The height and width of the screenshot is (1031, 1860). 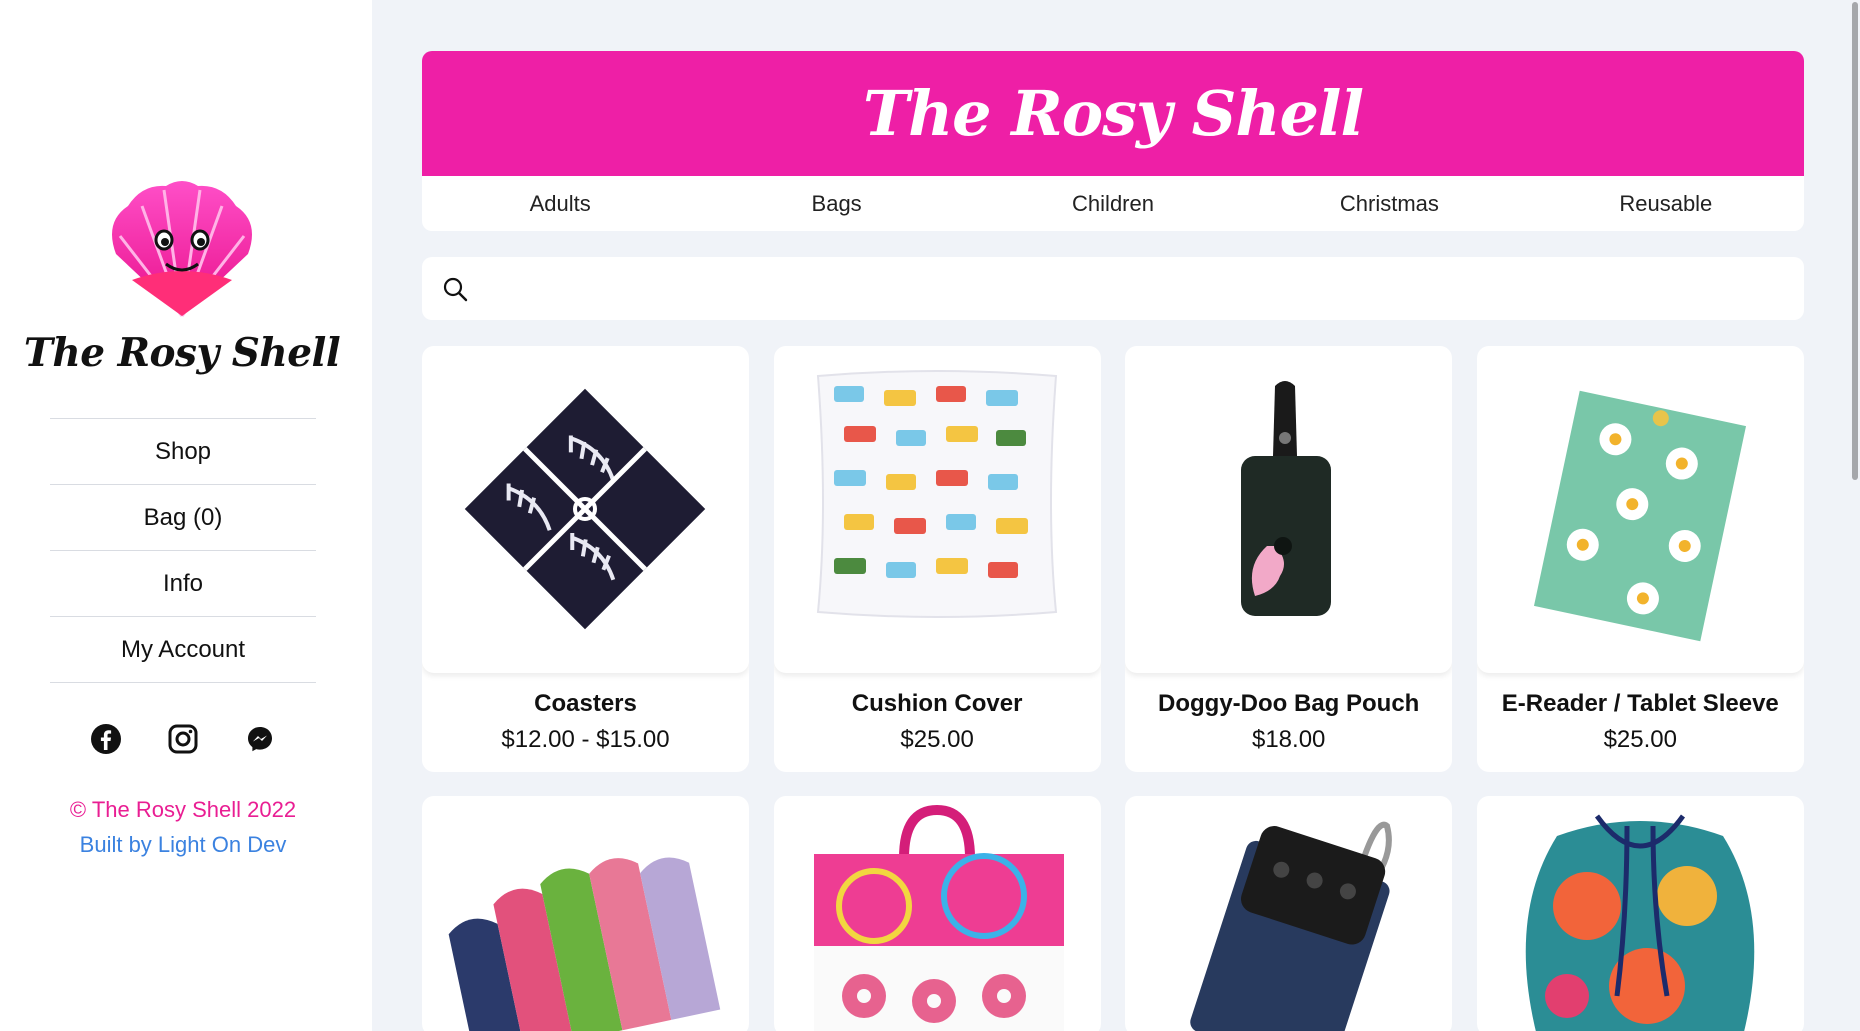 What do you see at coordinates (1288, 704) in the screenshot?
I see `product-name: Doggy-Doo Bag Pouch` at bounding box center [1288, 704].